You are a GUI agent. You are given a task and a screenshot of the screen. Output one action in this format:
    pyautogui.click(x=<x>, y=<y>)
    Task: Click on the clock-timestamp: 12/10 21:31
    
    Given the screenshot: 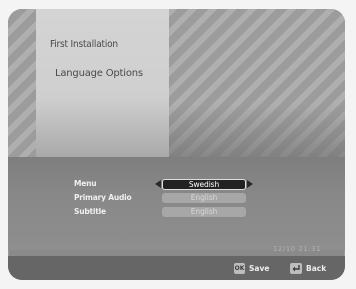 What is the action you would take?
    pyautogui.click(x=296, y=249)
    